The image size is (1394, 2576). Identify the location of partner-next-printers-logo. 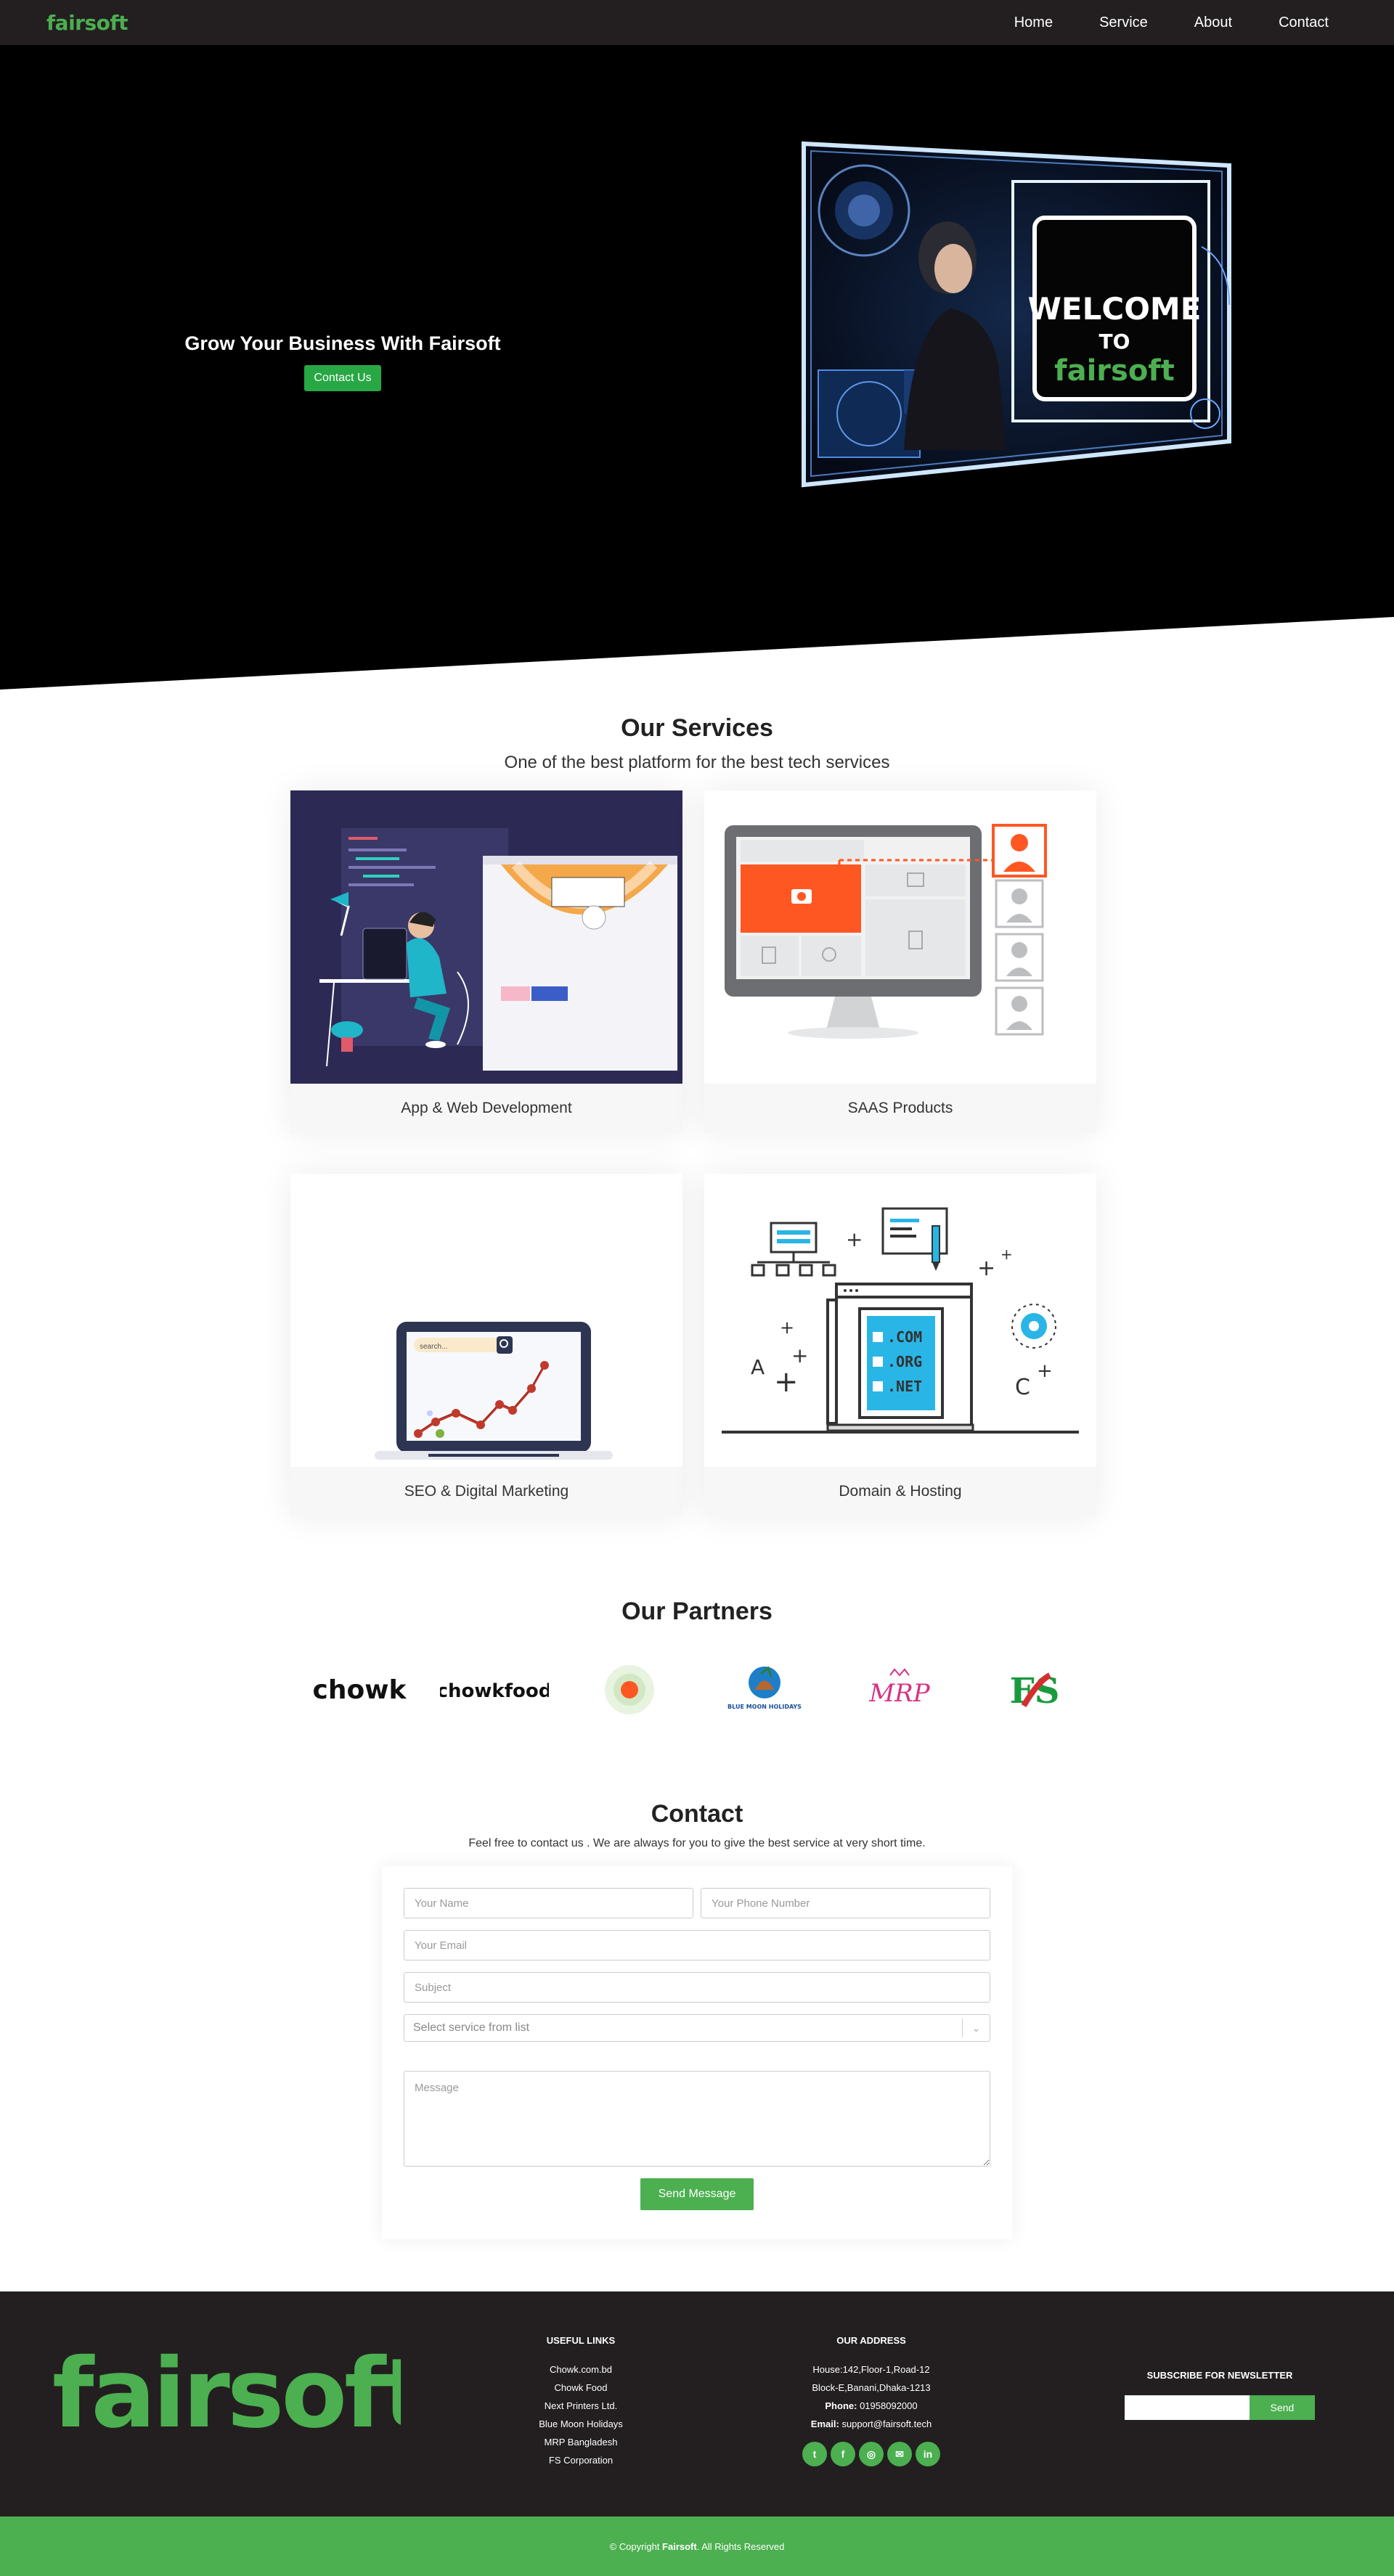
(630, 1690).